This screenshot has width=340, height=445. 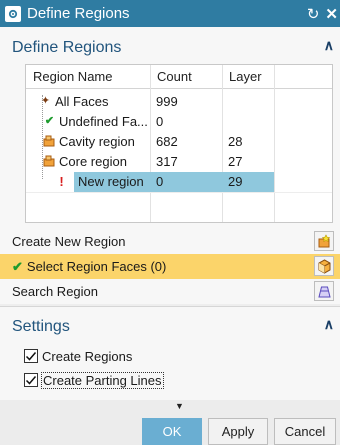 I want to click on select-faces-button, so click(x=324, y=266).